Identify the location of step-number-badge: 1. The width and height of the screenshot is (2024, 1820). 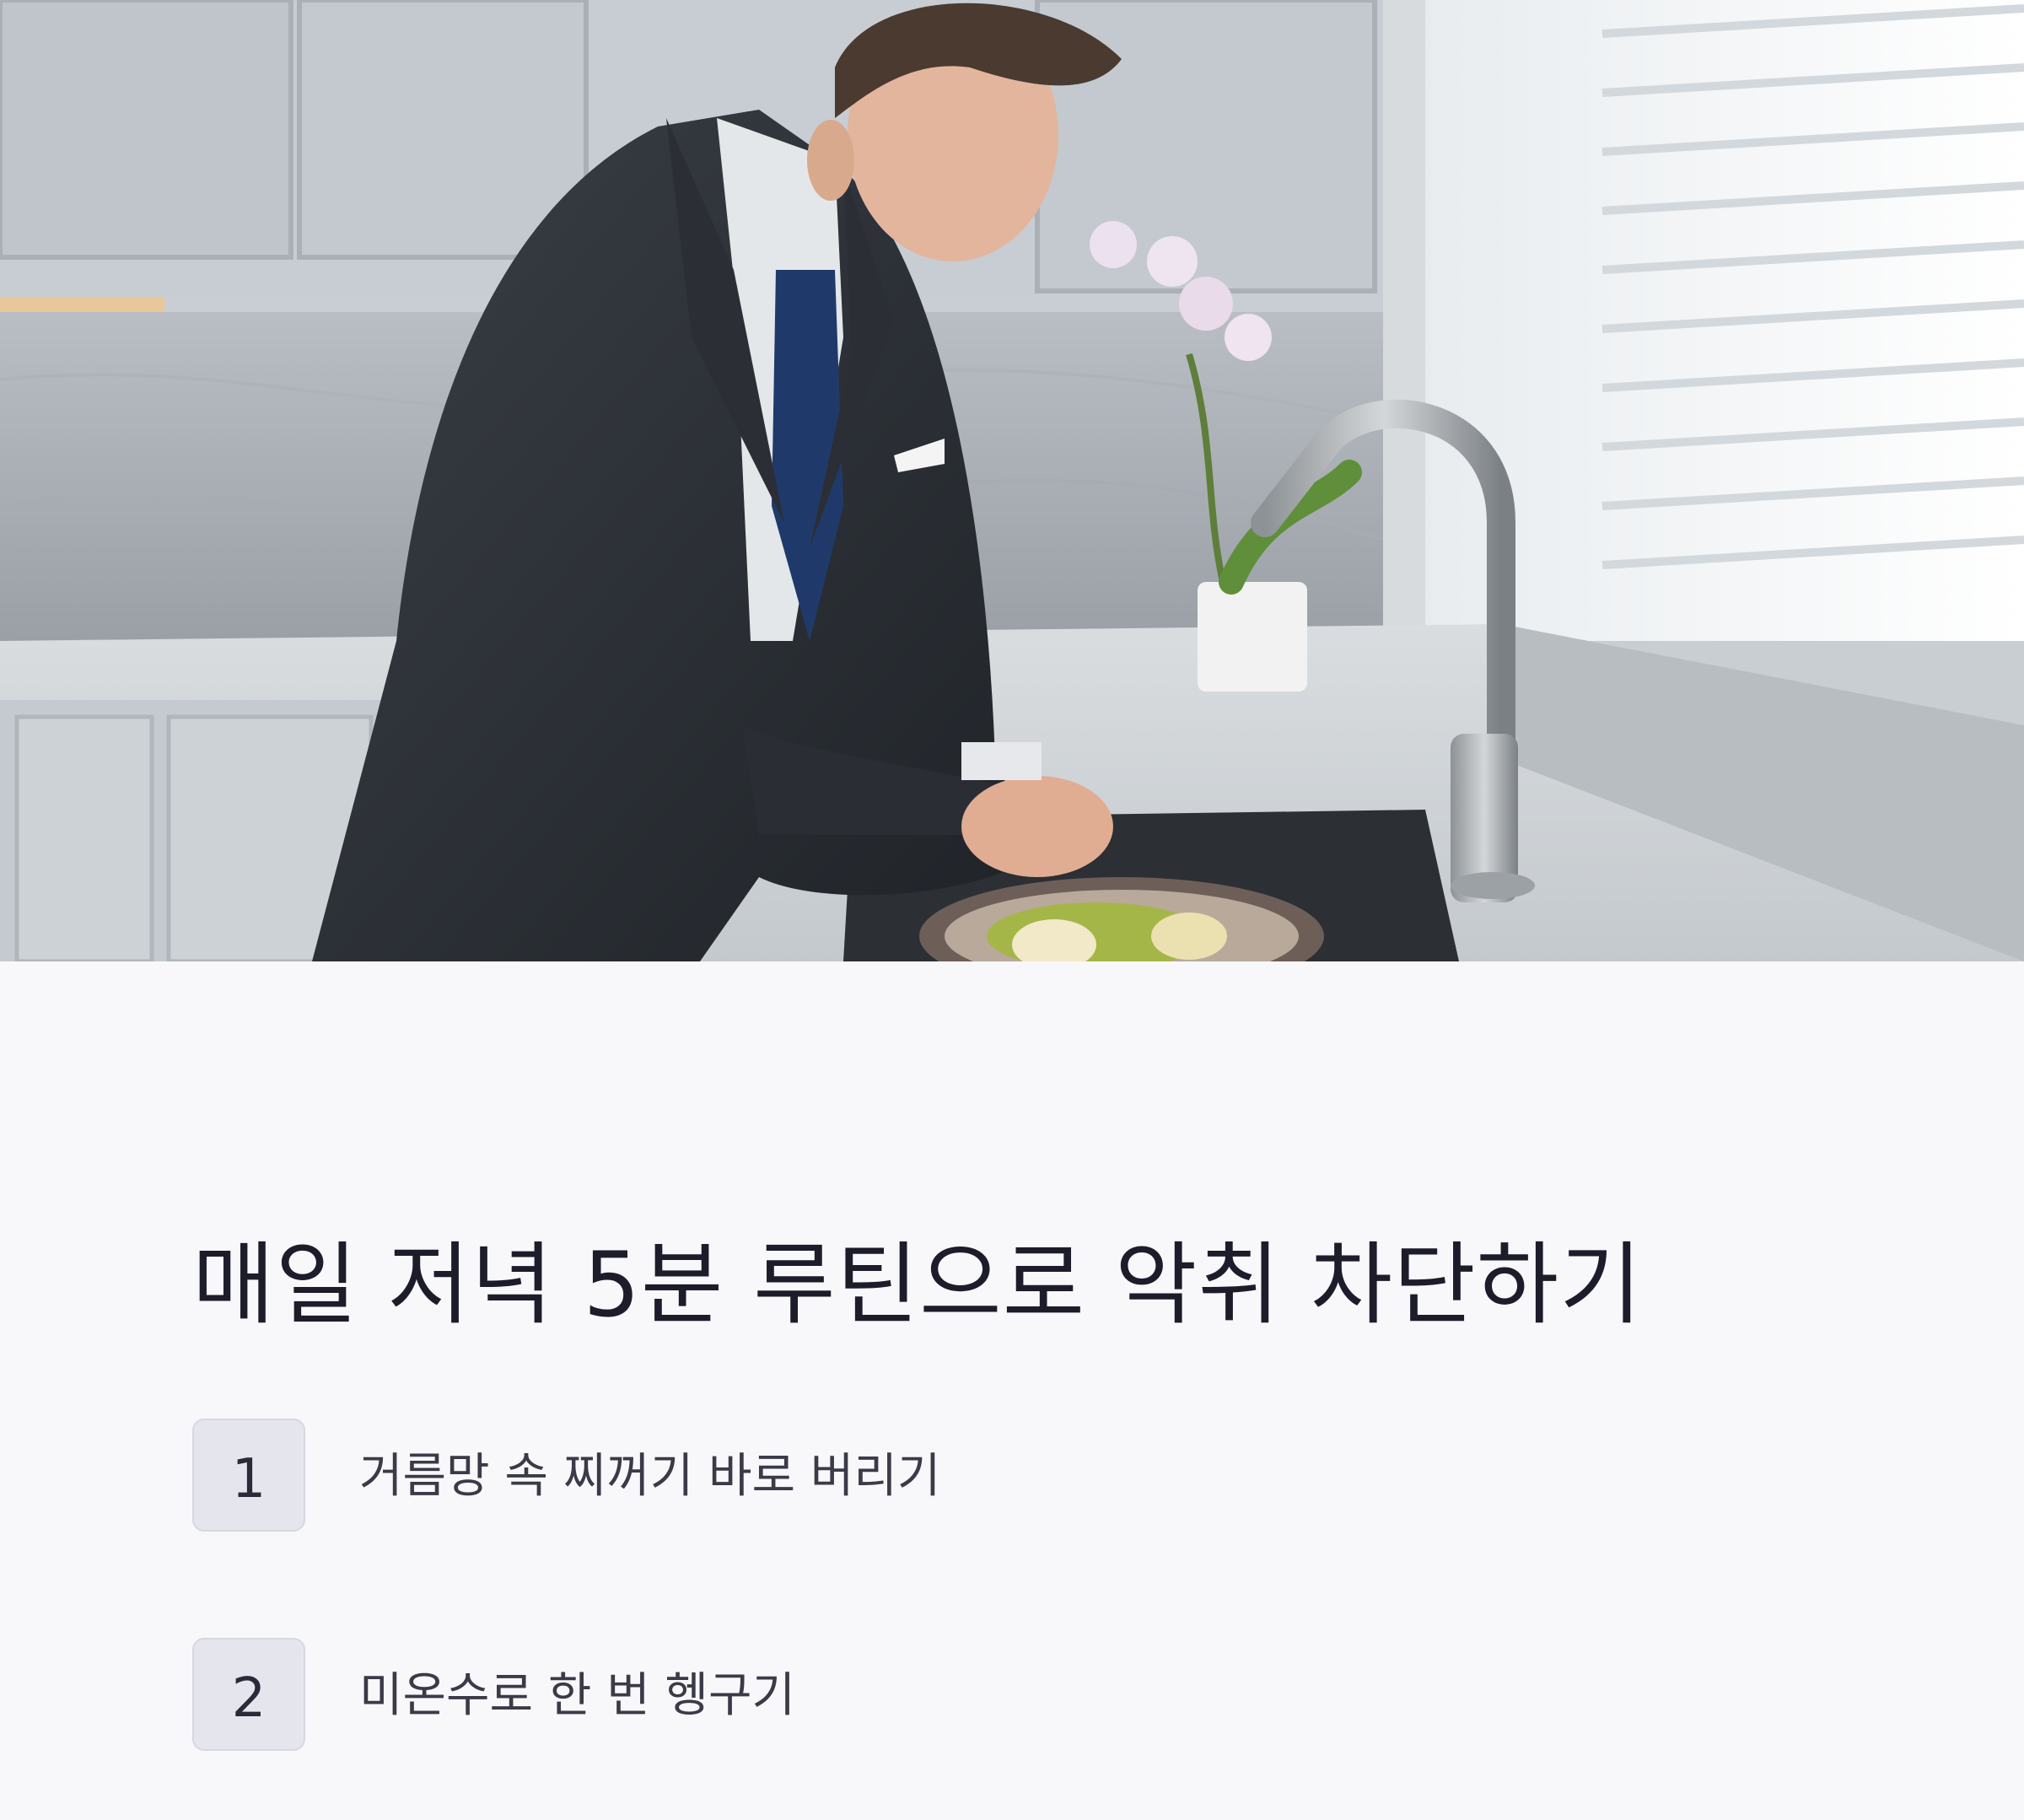
(249, 1475).